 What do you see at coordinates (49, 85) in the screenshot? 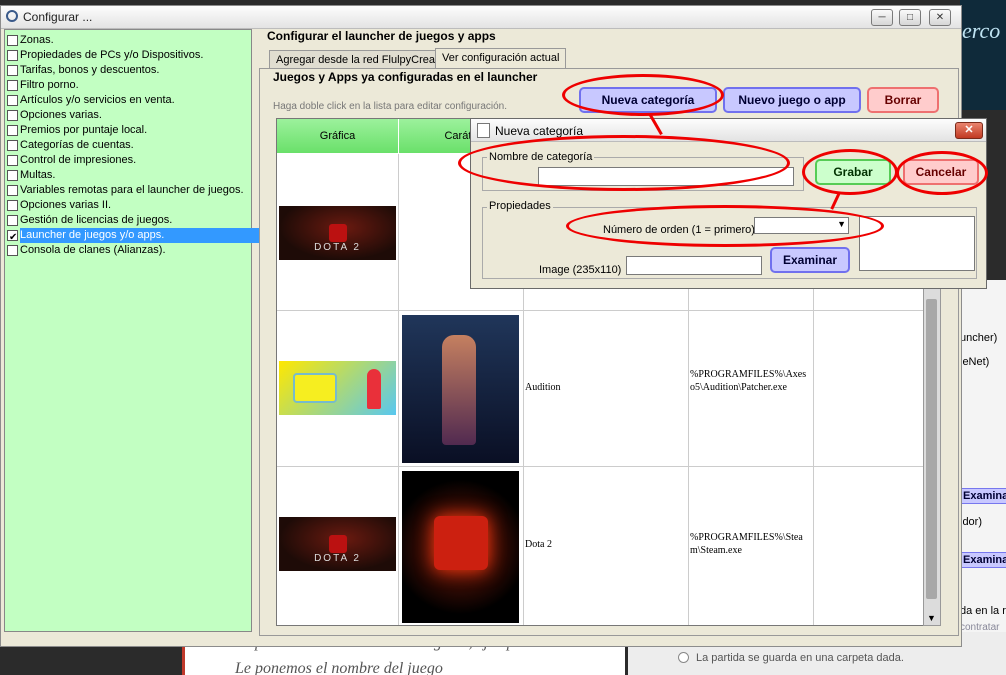
I see `menu-item-label: Filtro porno.` at bounding box center [49, 85].